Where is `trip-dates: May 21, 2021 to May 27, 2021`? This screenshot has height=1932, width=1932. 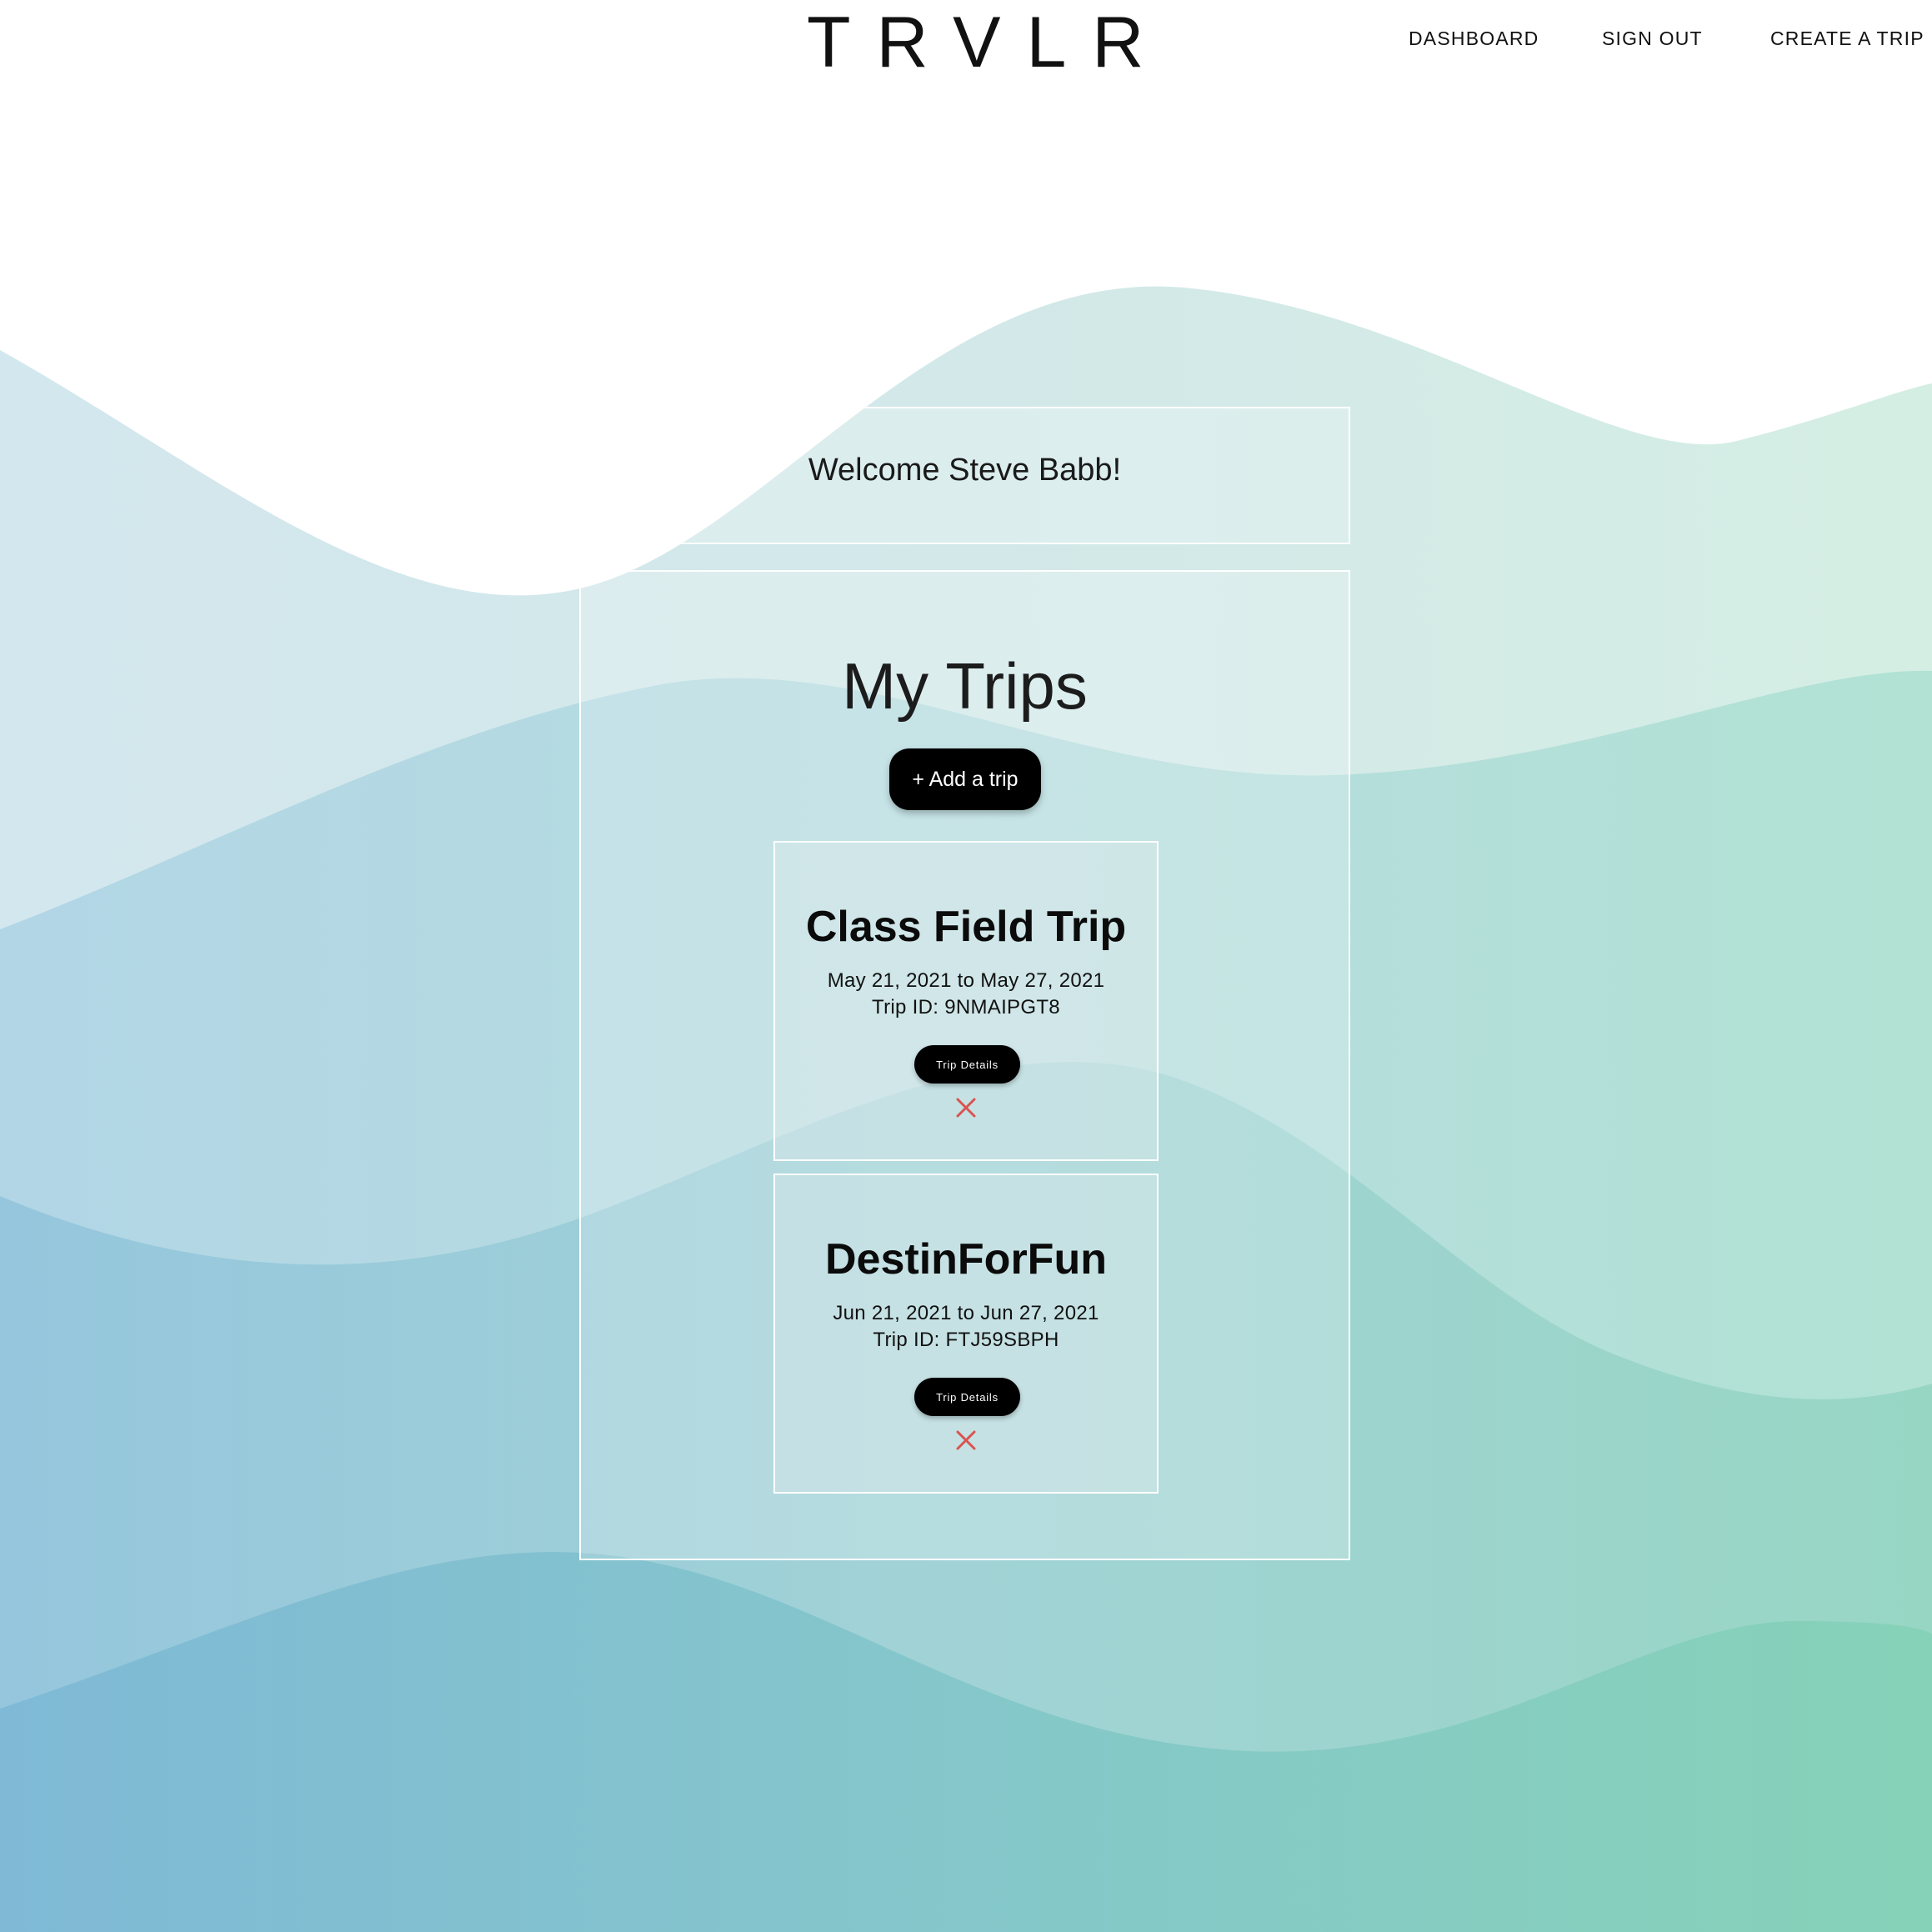
trip-dates: May 21, 2021 to May 27, 2021 is located at coordinates (966, 980).